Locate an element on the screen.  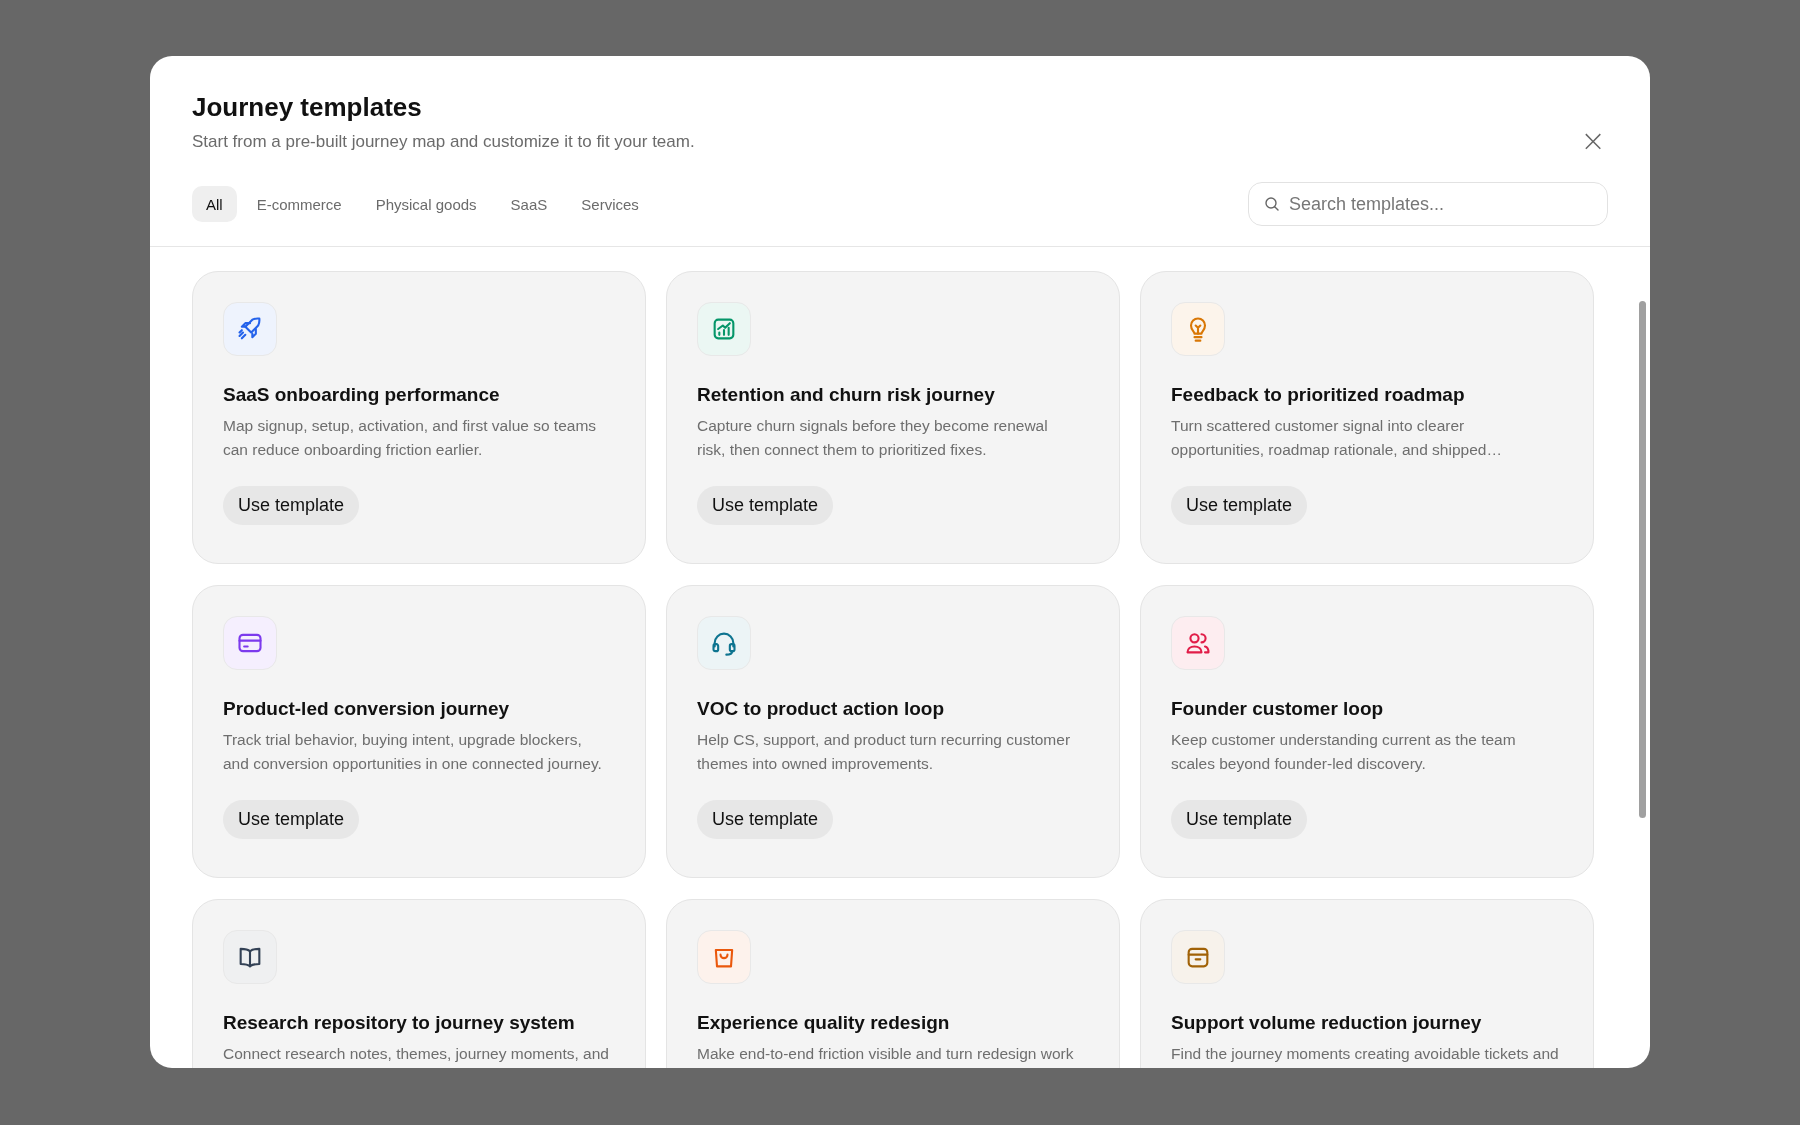
template-title: SaaS onboarding performance is located at coordinates (362, 395).